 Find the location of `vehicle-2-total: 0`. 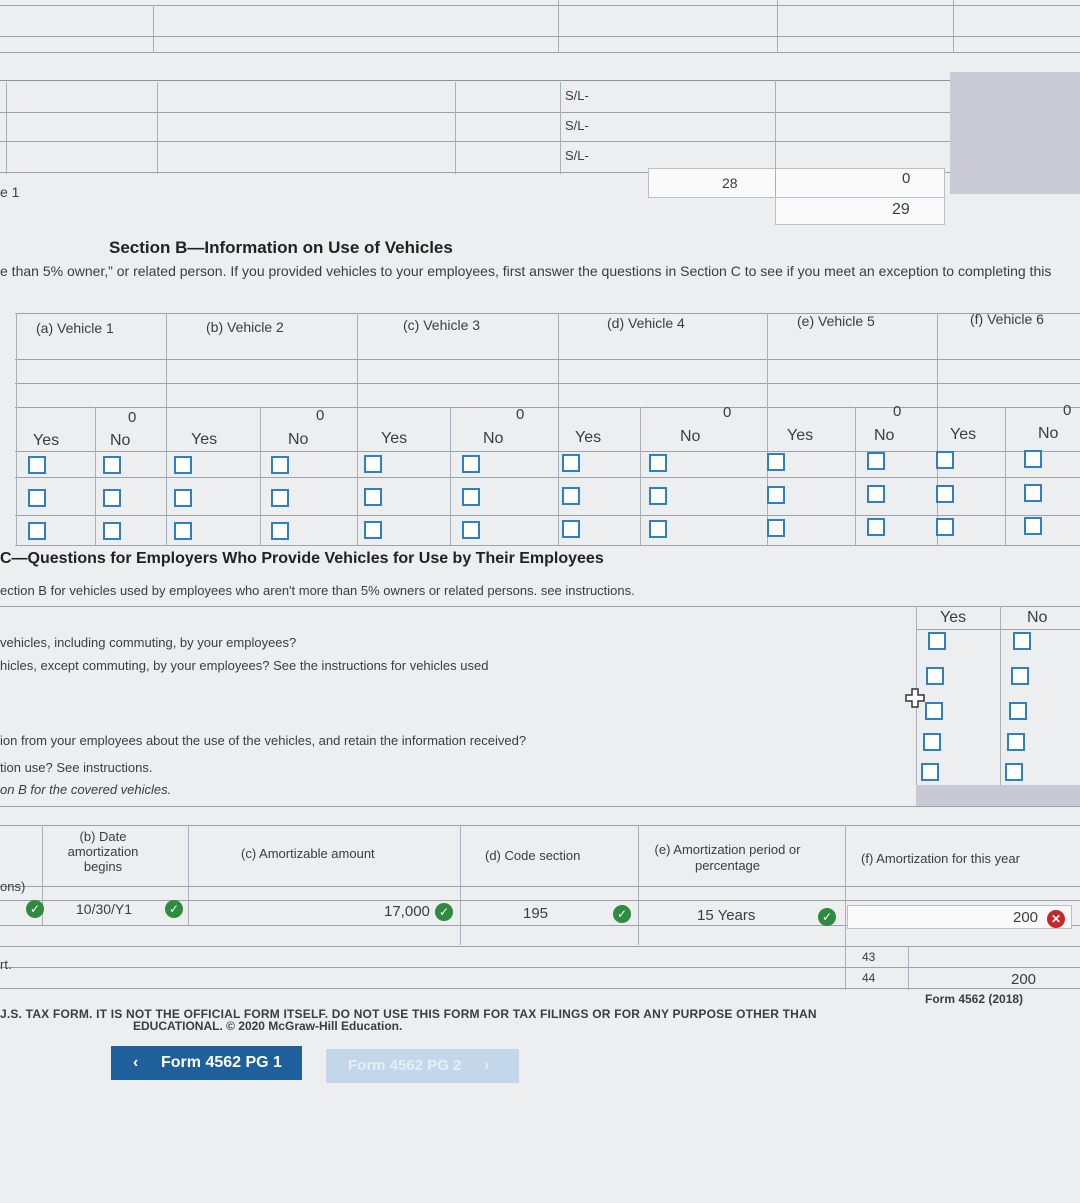

vehicle-2-total: 0 is located at coordinates (320, 415).